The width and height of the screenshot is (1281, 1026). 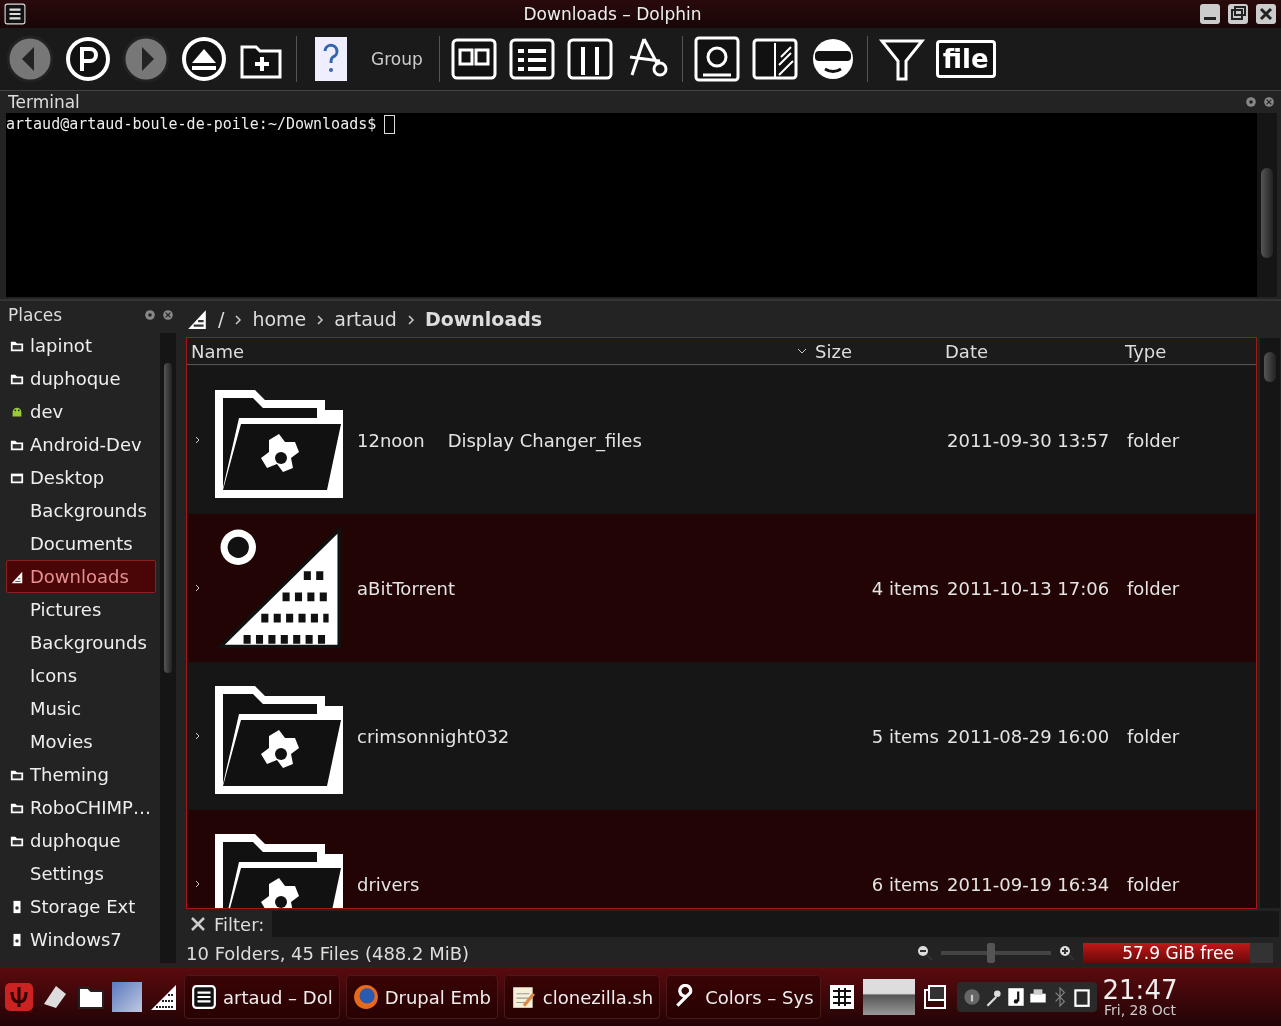 What do you see at coordinates (80, 675) in the screenshot?
I see `place-item: Icons` at bounding box center [80, 675].